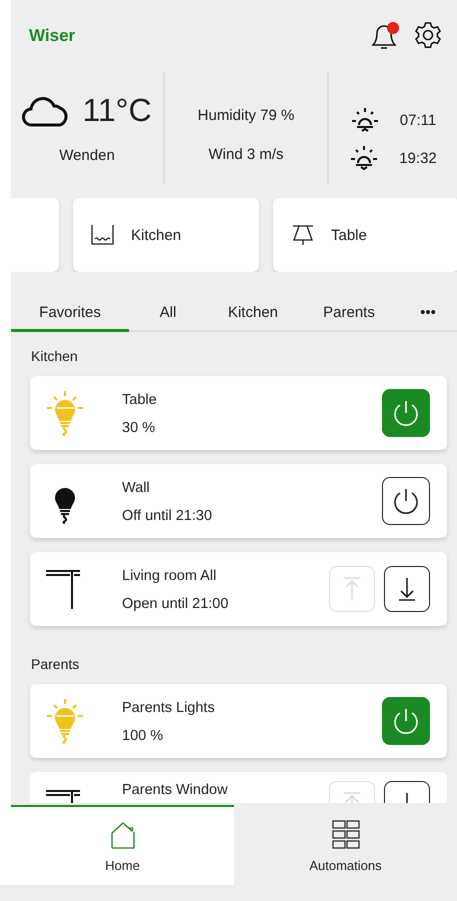  What do you see at coordinates (384, 36) in the screenshot?
I see `notification-bell-icon` at bounding box center [384, 36].